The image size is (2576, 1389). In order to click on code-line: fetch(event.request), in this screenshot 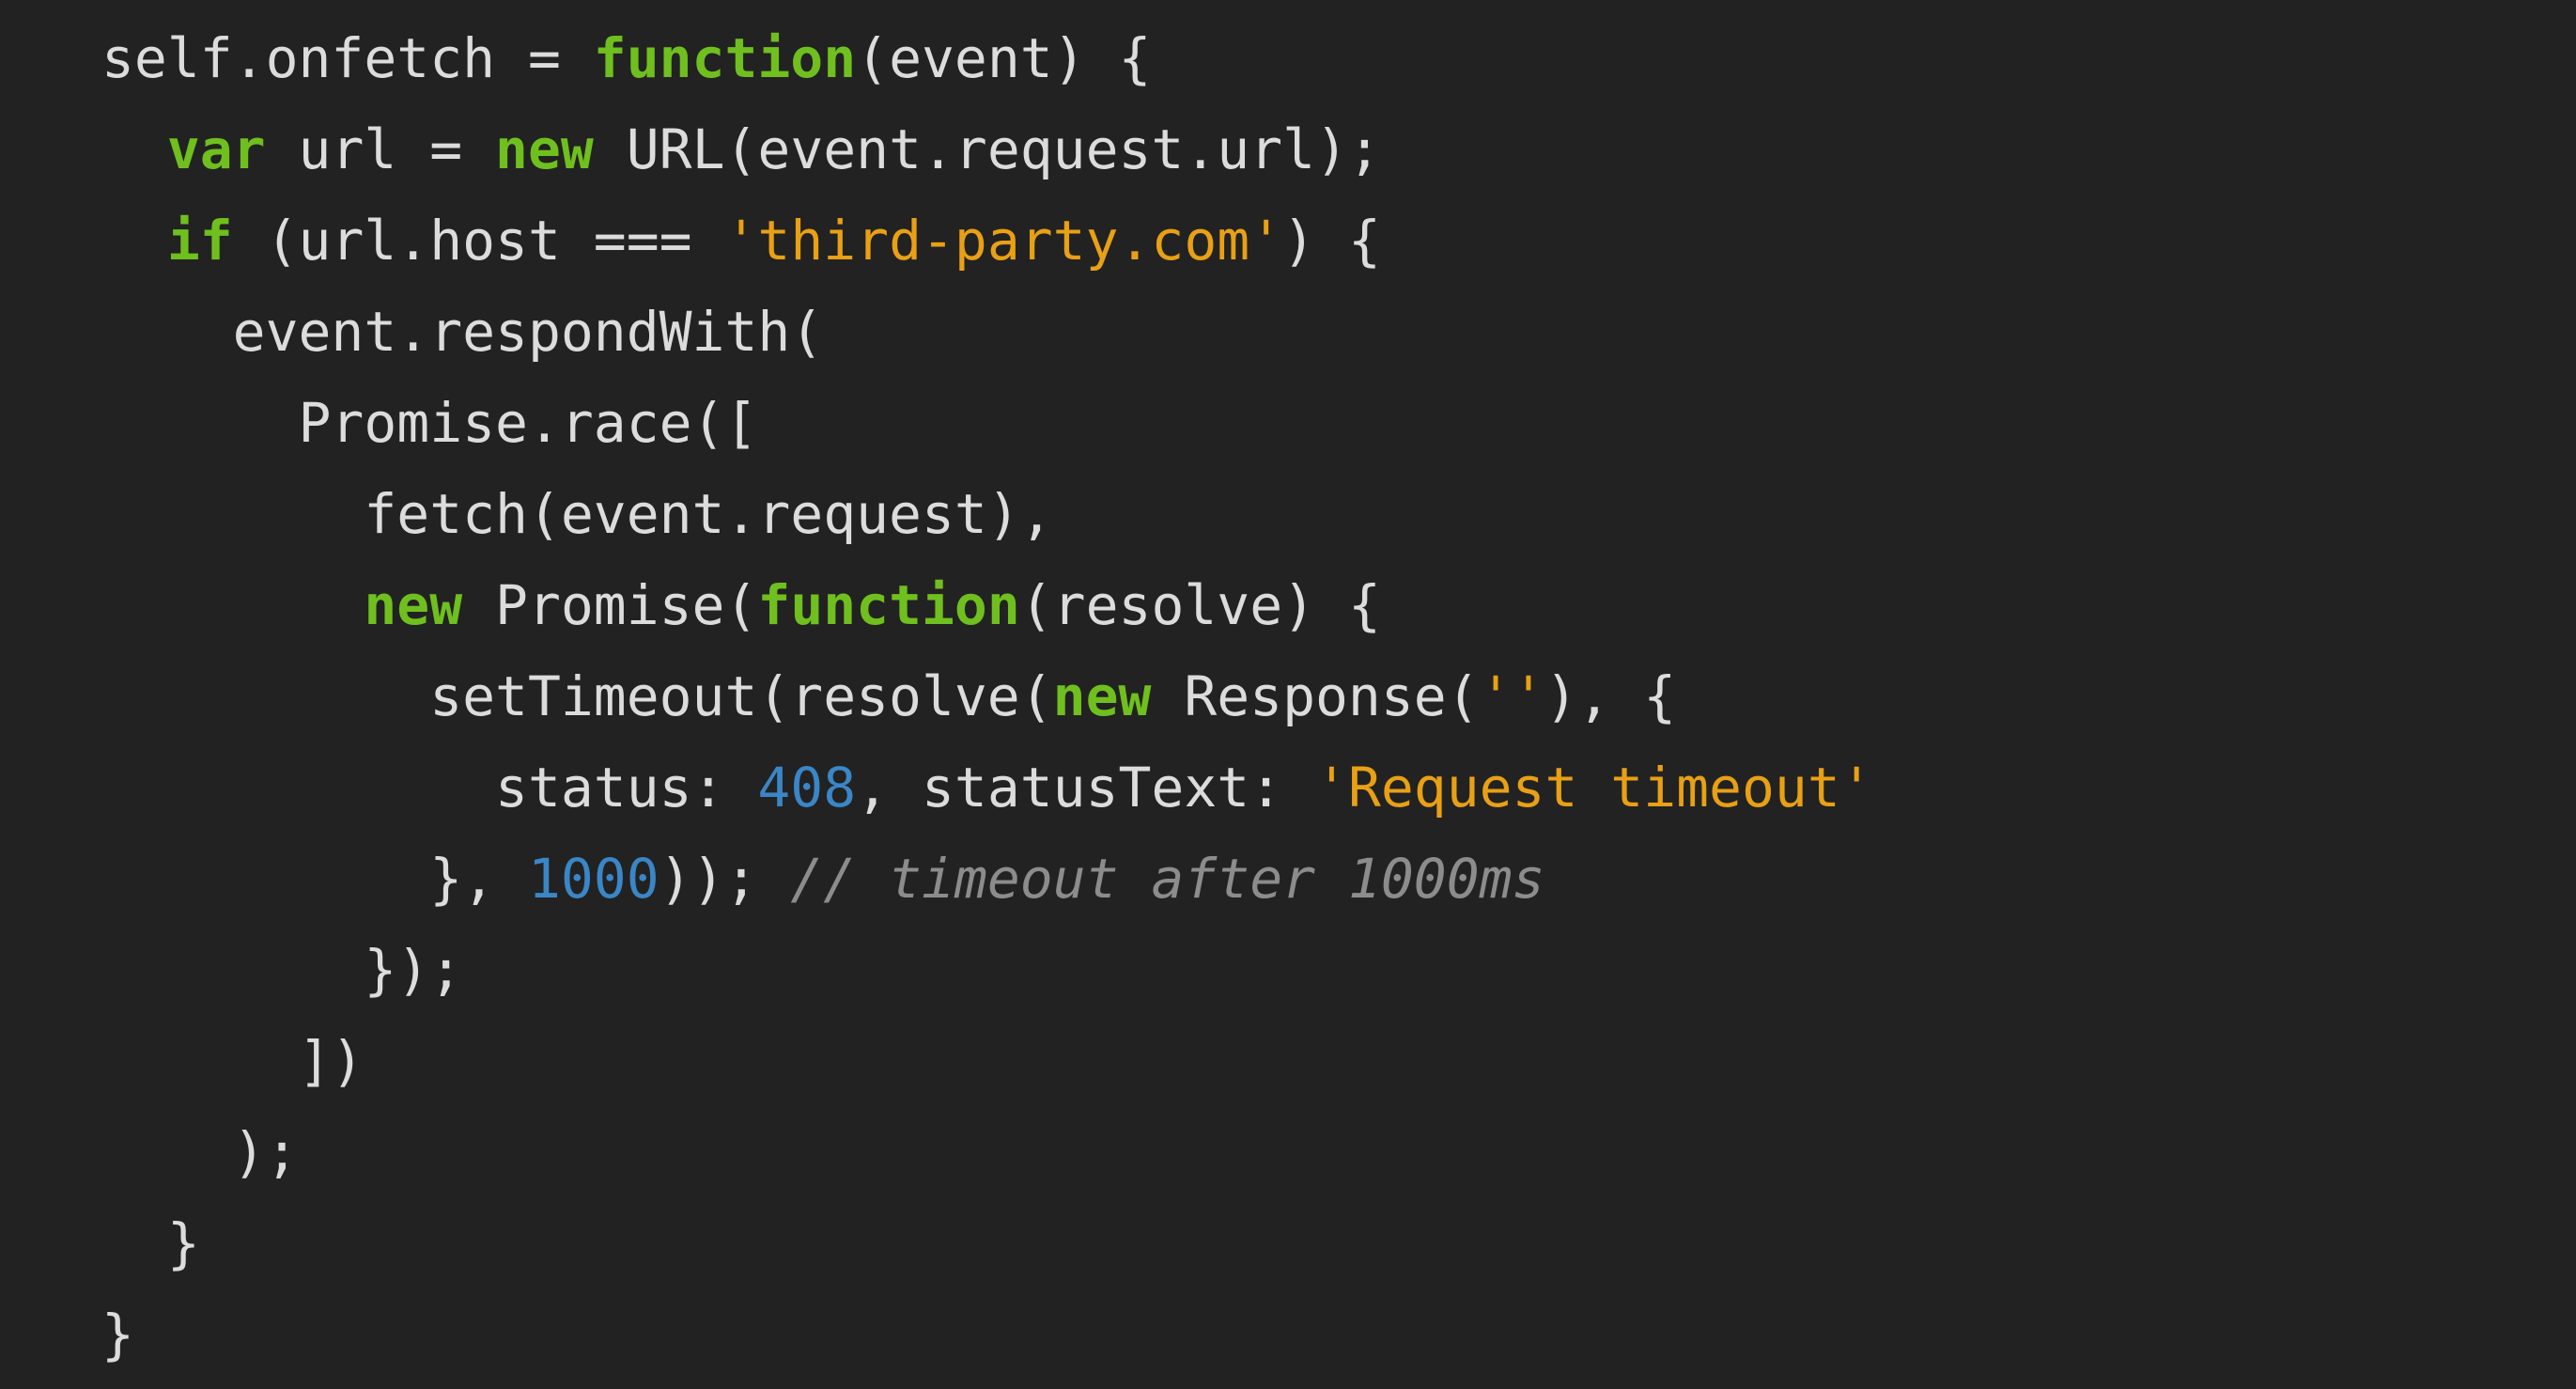, I will do `click(987, 514)`.